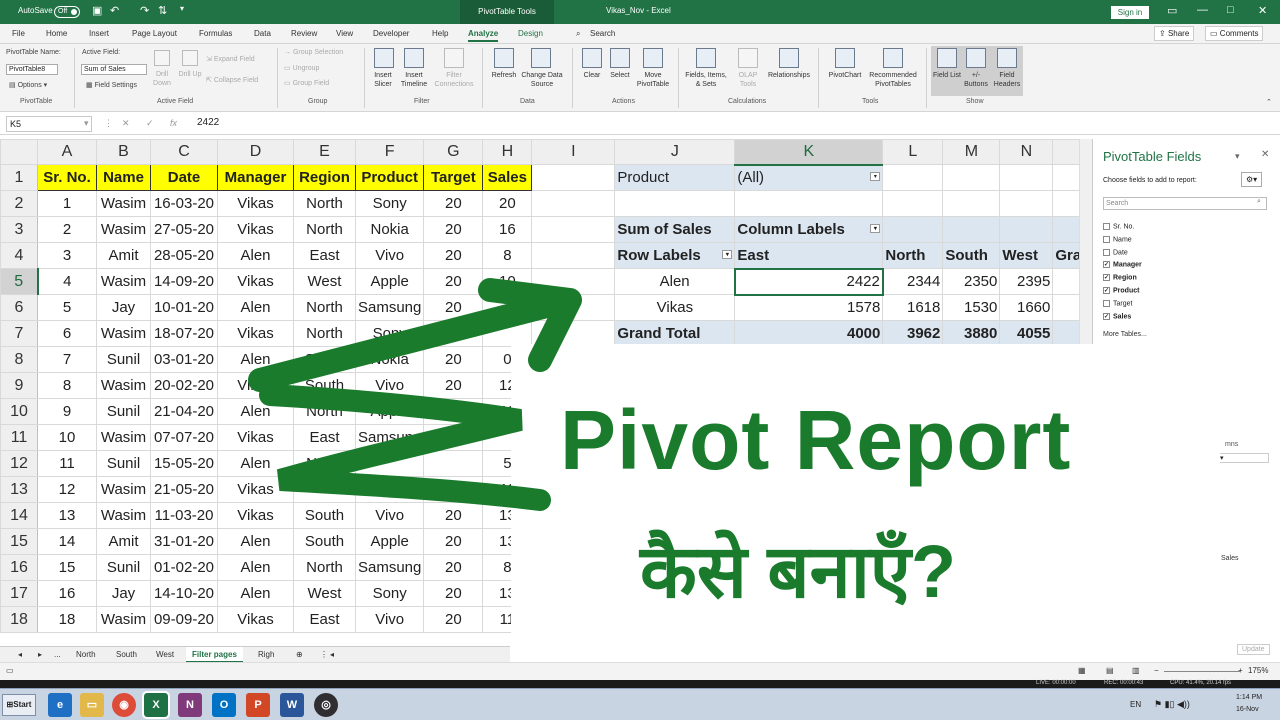 The height and width of the screenshot is (720, 1280). I want to click on table-header-cell: Sr. No., so click(67, 177).